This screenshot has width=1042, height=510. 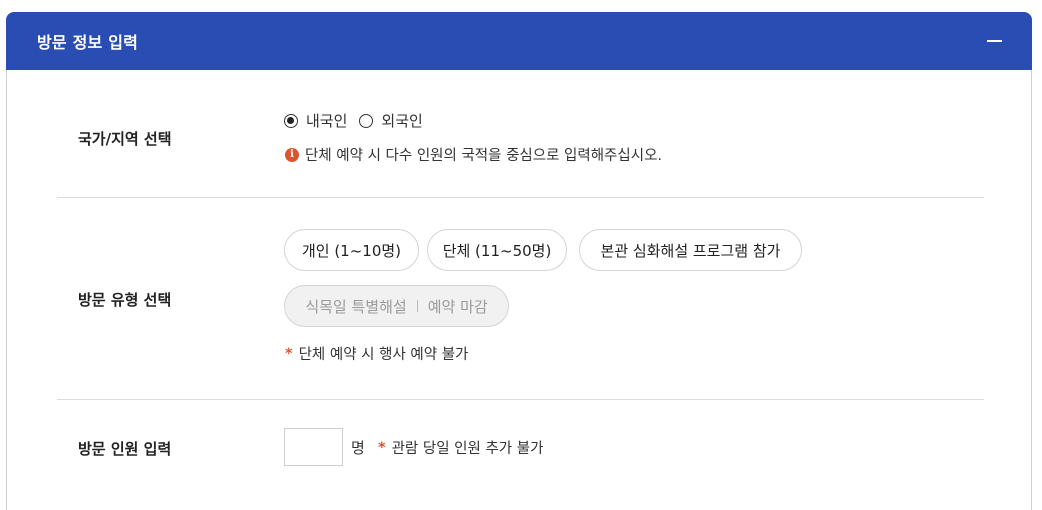 I want to click on visit-type-note: * 단체 예약 시 행사 예약 불가, so click(x=376, y=353).